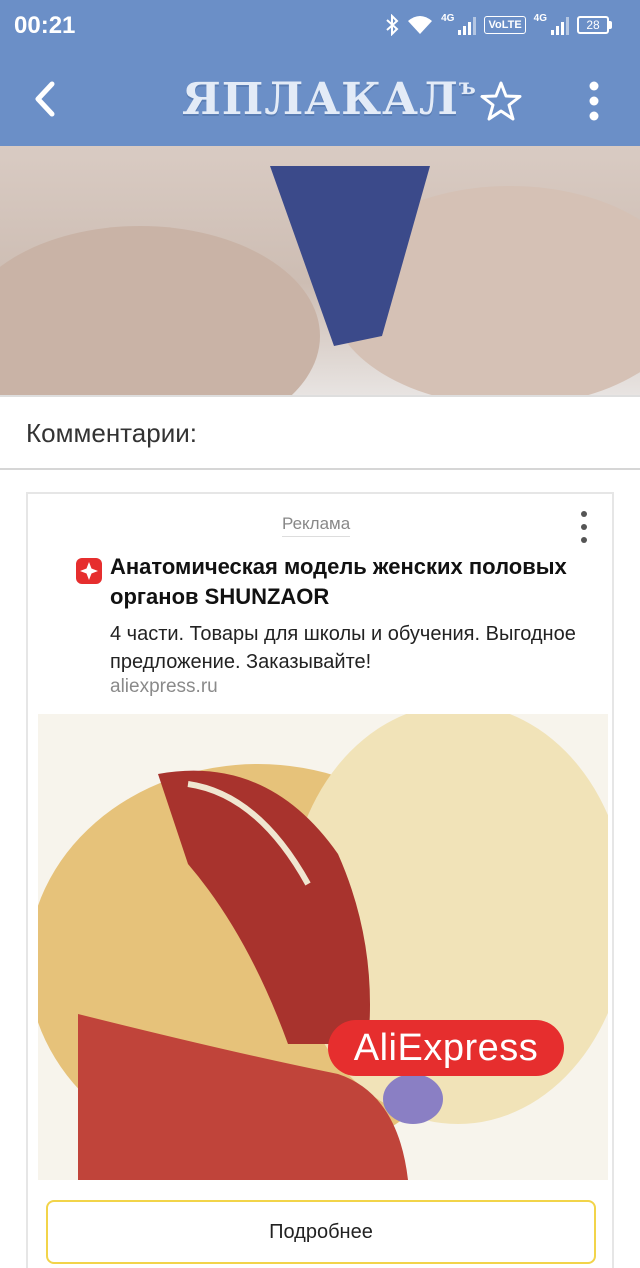 The image size is (640, 1268). Describe the element at coordinates (164, 687) in the screenshot. I see `ad-domain: aliexpress.ru` at that location.